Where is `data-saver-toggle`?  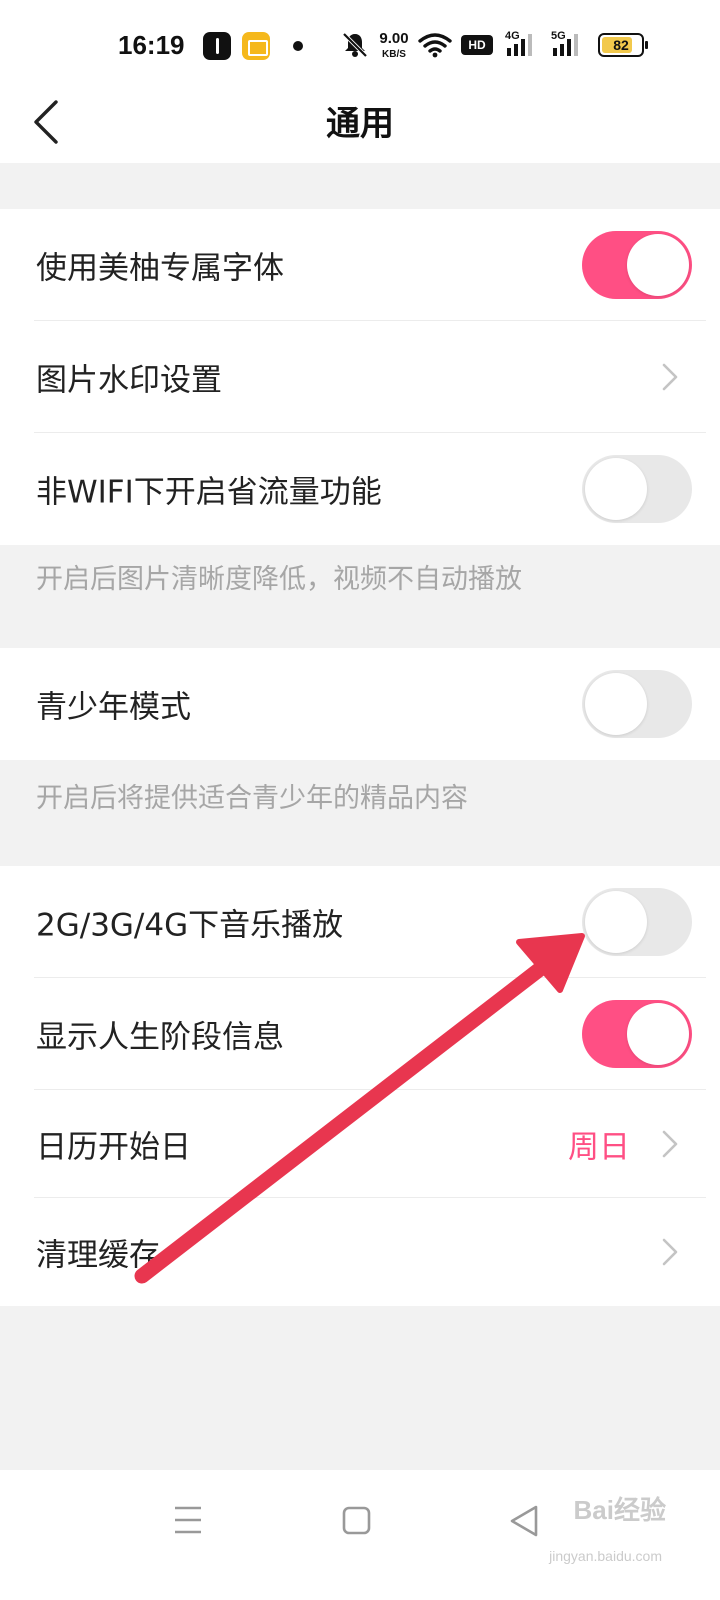 data-saver-toggle is located at coordinates (637, 489).